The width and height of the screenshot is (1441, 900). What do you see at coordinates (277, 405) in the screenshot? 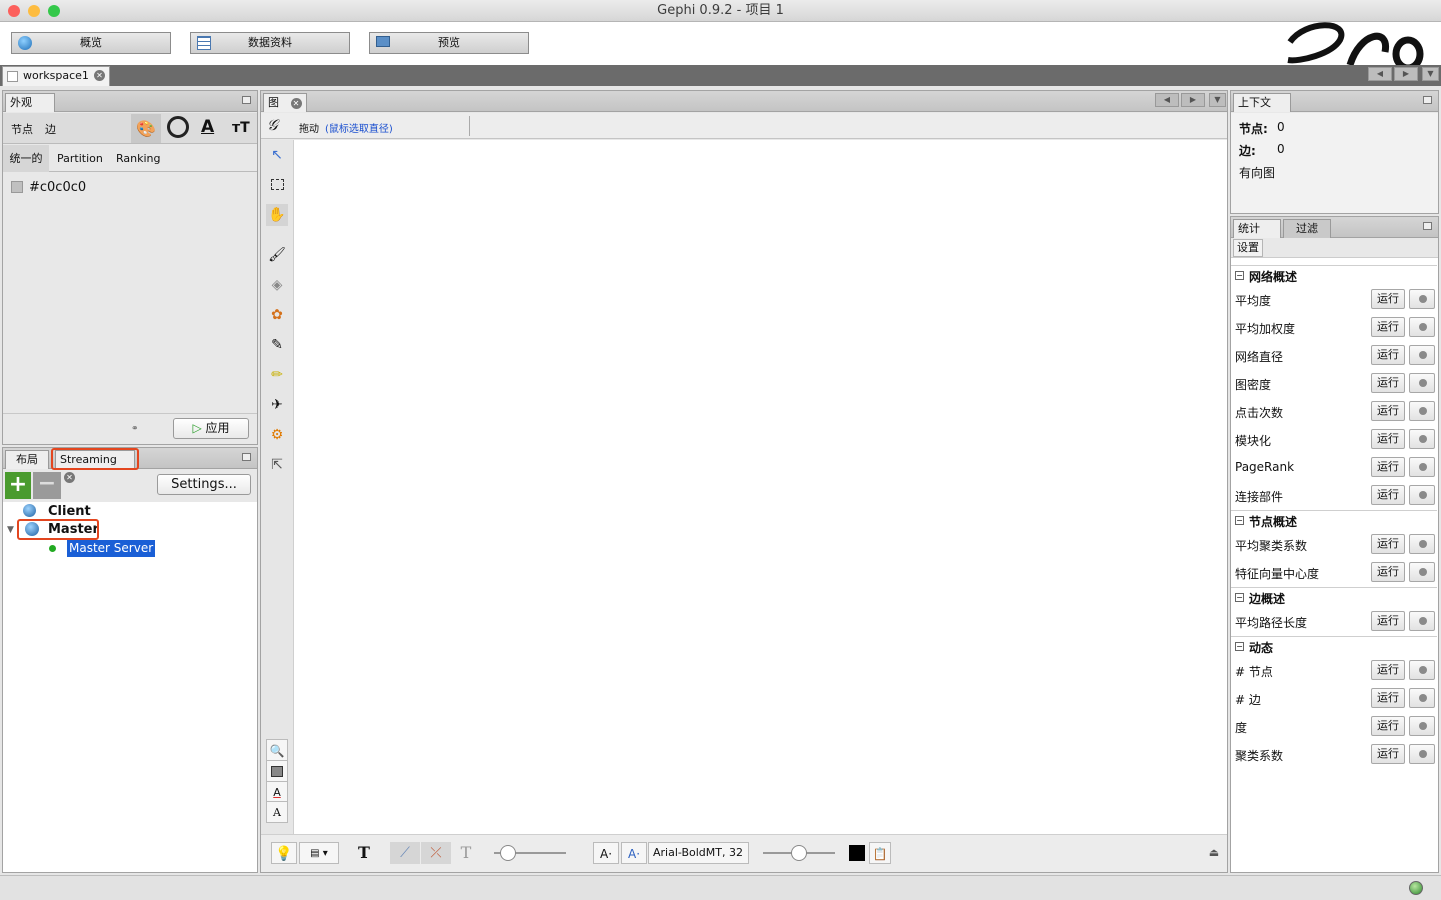
I see `shortest-path-icon: ✈` at bounding box center [277, 405].